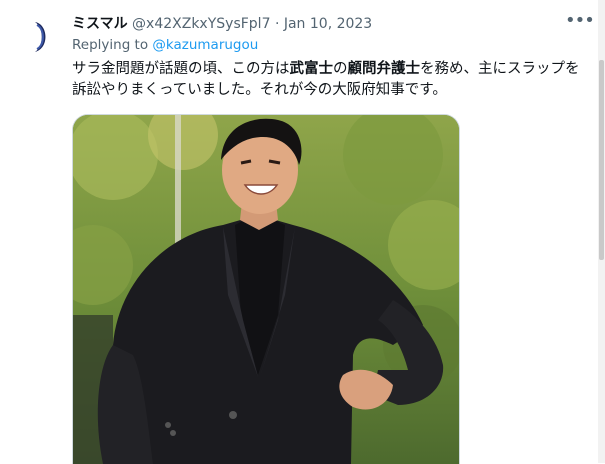 The width and height of the screenshot is (605, 464). Describe the element at coordinates (201, 24) in the screenshot. I see `author-handle: @x42XZkxYSysFpl7` at that location.